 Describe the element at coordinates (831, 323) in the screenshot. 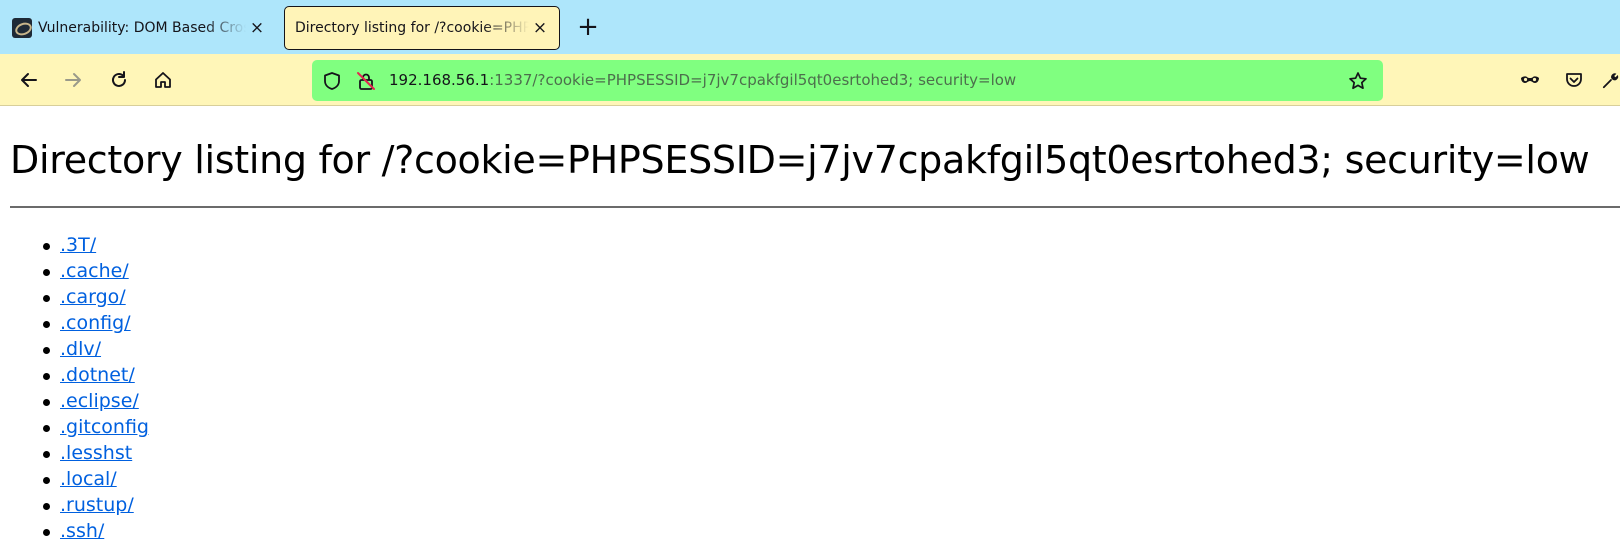

I see `list-item: .config/` at that location.